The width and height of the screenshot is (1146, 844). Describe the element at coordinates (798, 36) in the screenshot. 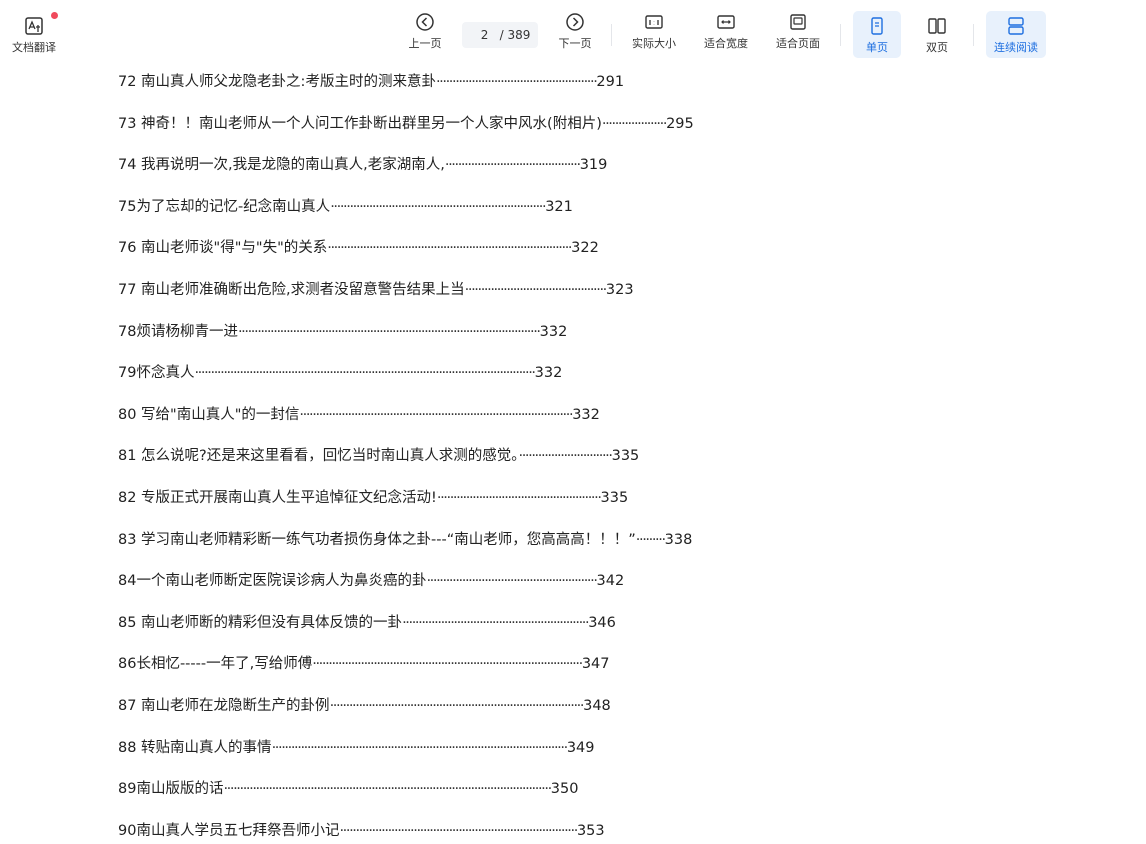

I see `fit-page-button: 适合页面` at that location.